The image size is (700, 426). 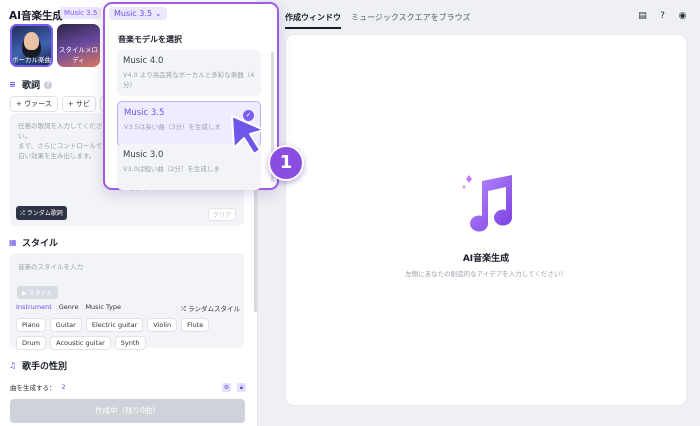 What do you see at coordinates (221, 214) in the screenshot?
I see `clear-button: クリア` at bounding box center [221, 214].